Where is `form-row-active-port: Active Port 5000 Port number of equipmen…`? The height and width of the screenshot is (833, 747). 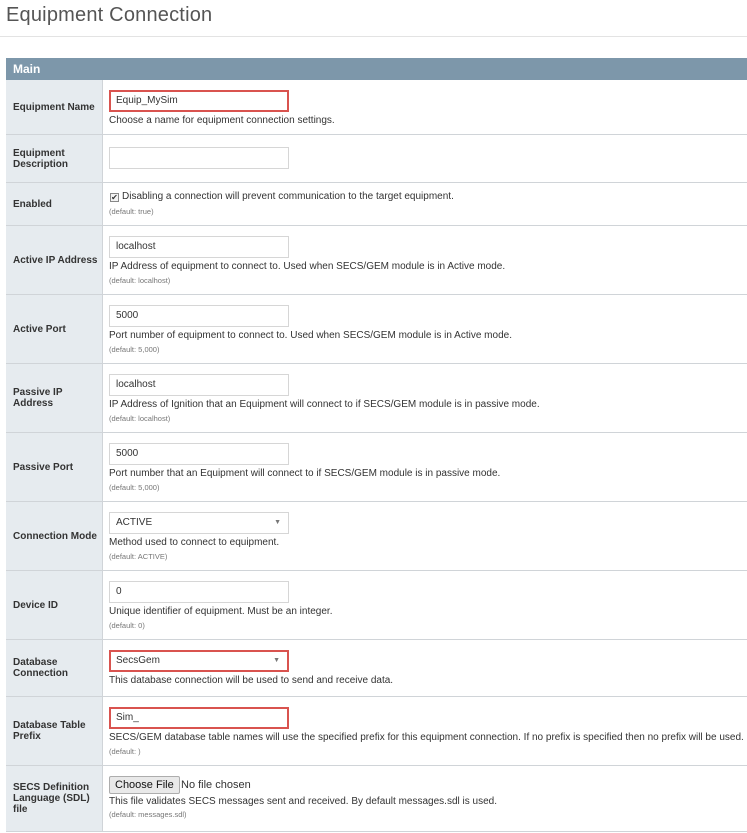 form-row-active-port: Active Port 5000 Port number of equipmen… is located at coordinates (376, 329).